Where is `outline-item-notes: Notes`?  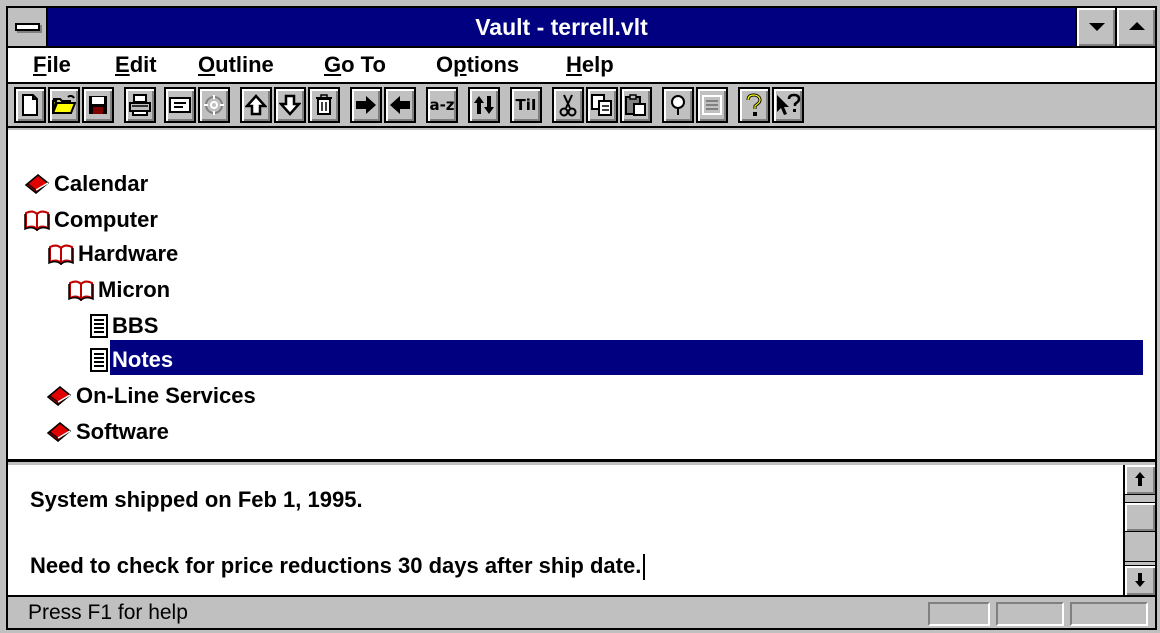 outline-item-notes: Notes is located at coordinates (133, 359).